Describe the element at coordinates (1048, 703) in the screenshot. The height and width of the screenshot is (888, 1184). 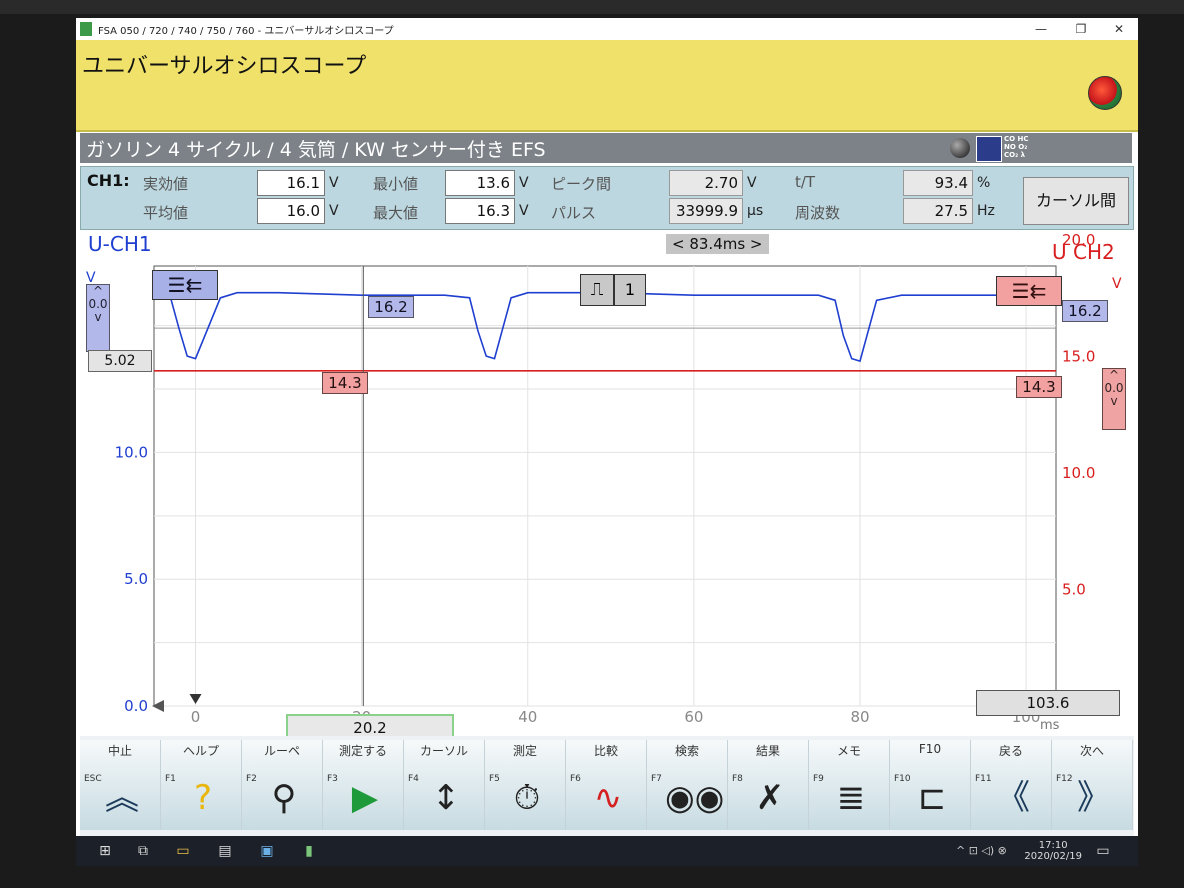
I see `right-x-value: 103.6` at that location.